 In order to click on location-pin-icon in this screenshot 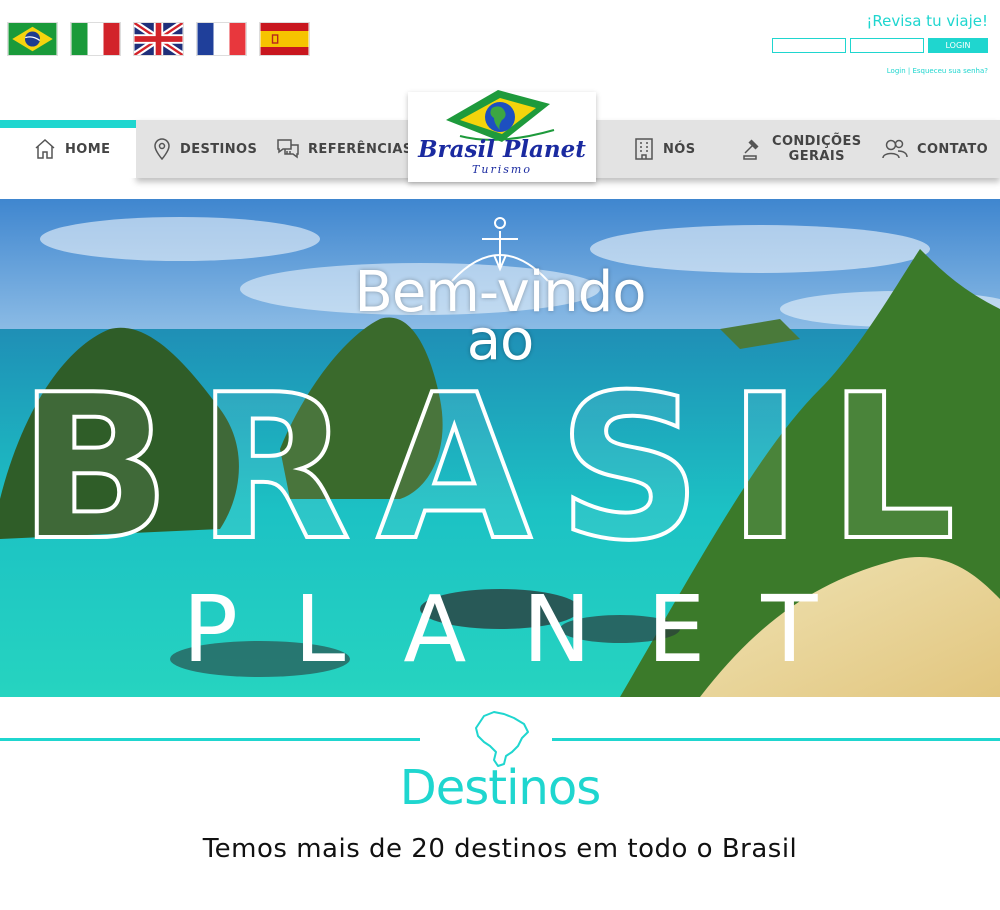, I will do `click(162, 149)`.